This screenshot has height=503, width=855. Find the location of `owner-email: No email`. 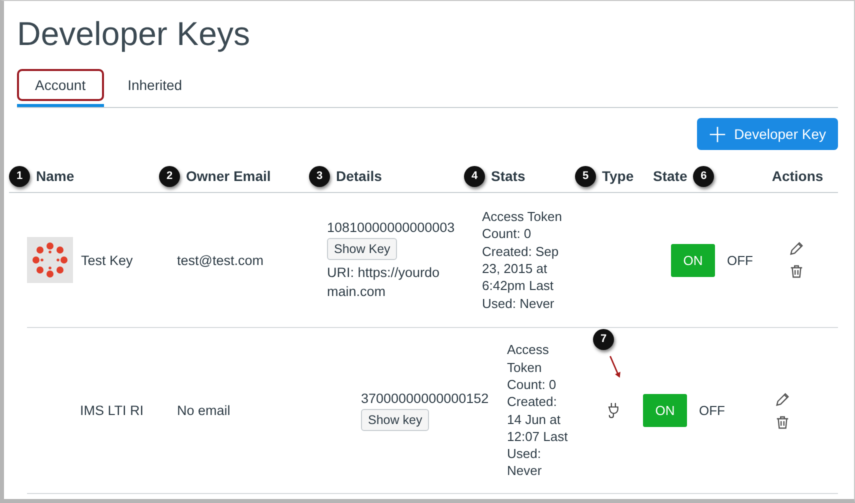

owner-email: No email is located at coordinates (203, 410).